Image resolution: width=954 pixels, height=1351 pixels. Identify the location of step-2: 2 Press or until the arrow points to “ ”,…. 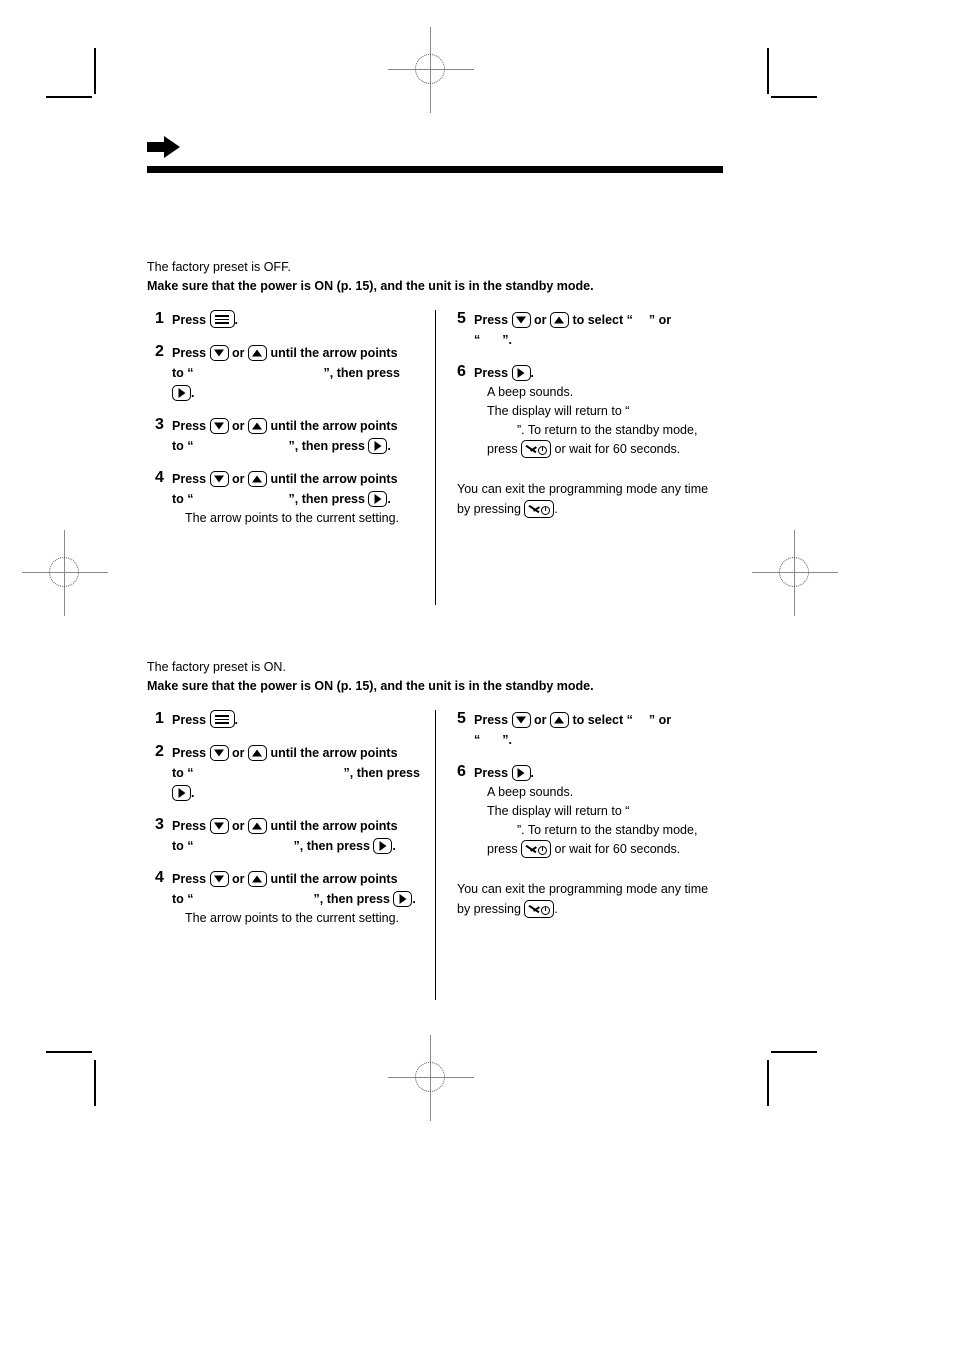
(290, 373).